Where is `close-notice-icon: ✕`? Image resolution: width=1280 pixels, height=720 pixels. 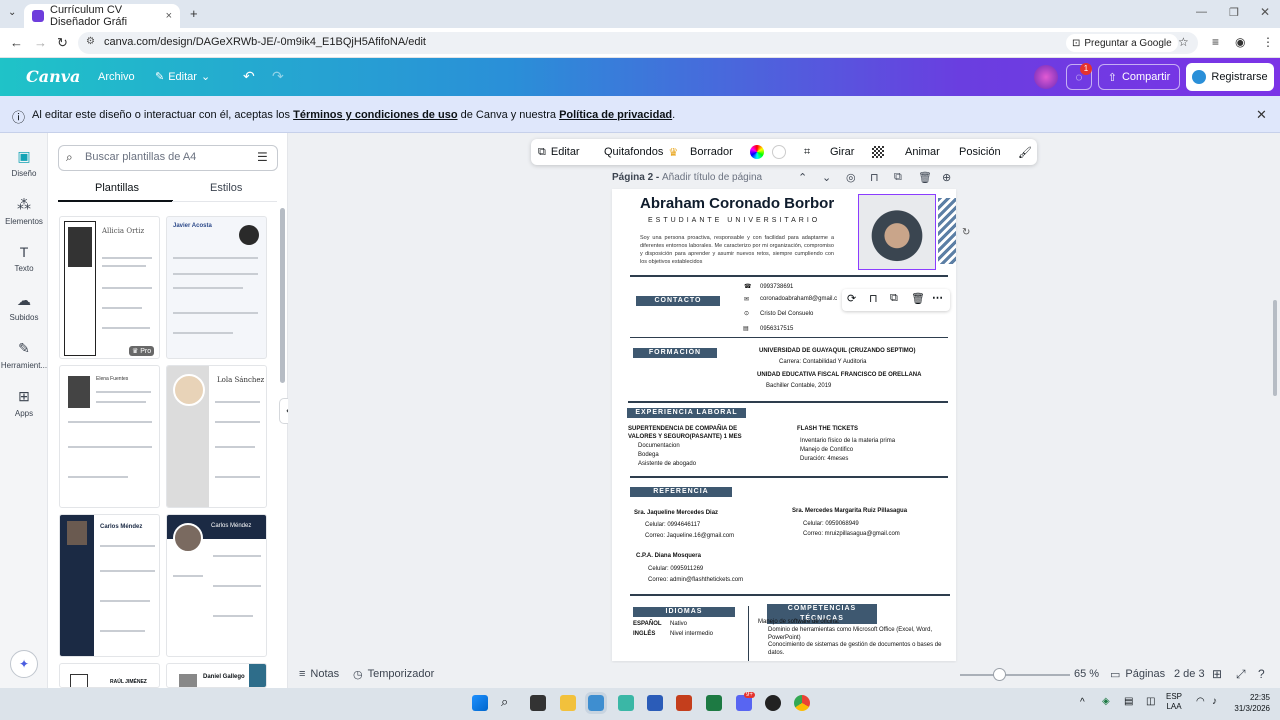
close-notice-icon: ✕ is located at coordinates (1261, 115).